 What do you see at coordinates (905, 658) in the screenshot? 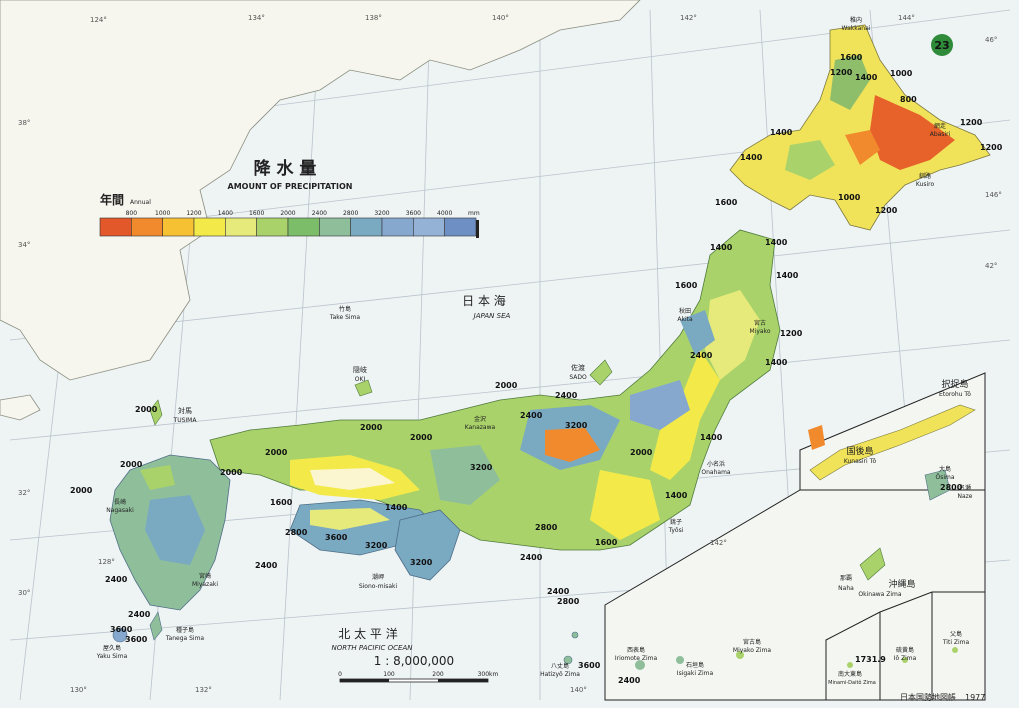
I see `place-label: Iô Zima` at bounding box center [905, 658].